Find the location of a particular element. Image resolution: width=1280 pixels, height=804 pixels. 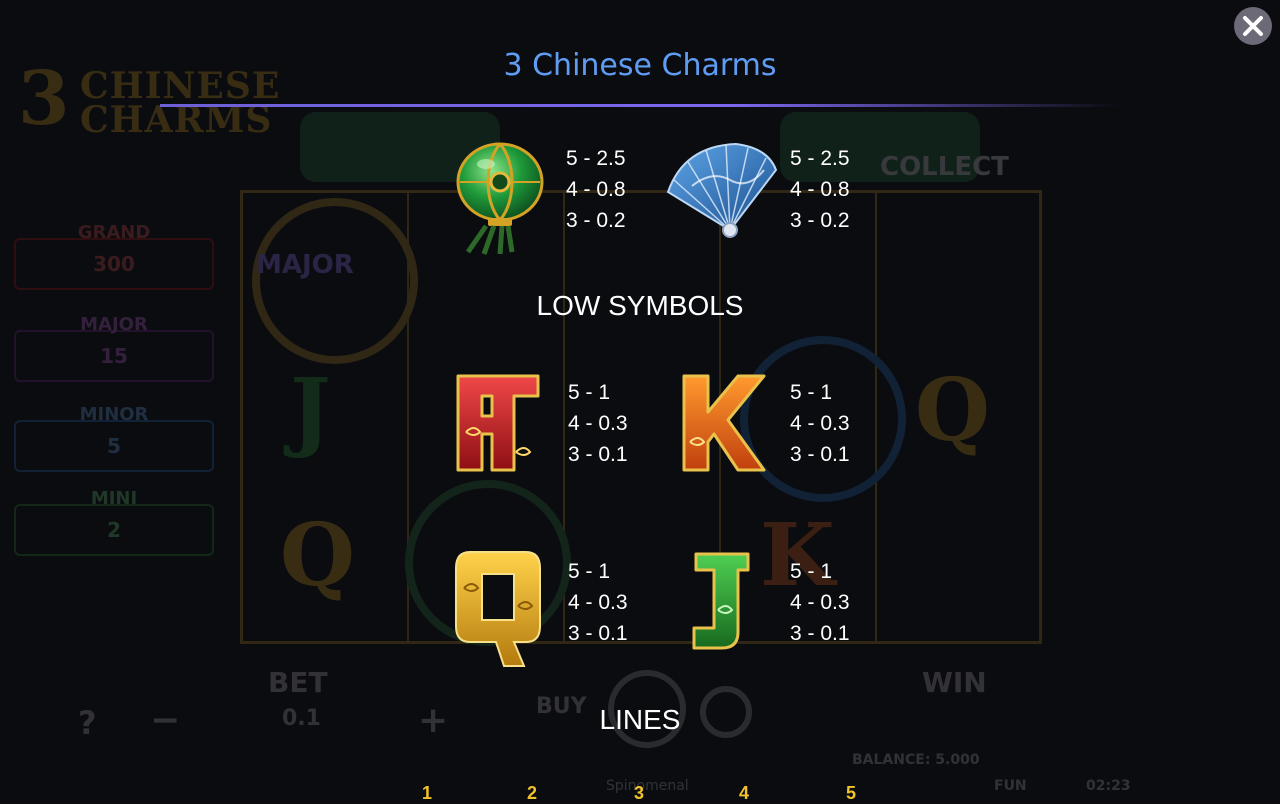

letter-a-icon is located at coordinates (498, 423).